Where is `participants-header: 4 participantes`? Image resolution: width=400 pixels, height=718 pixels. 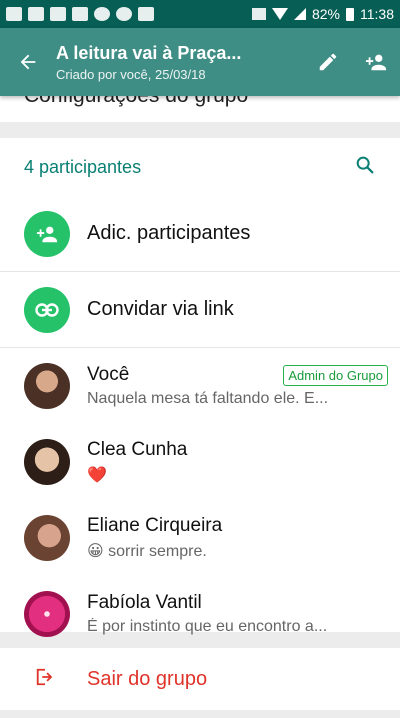
participants-header: 4 participantes is located at coordinates (200, 167).